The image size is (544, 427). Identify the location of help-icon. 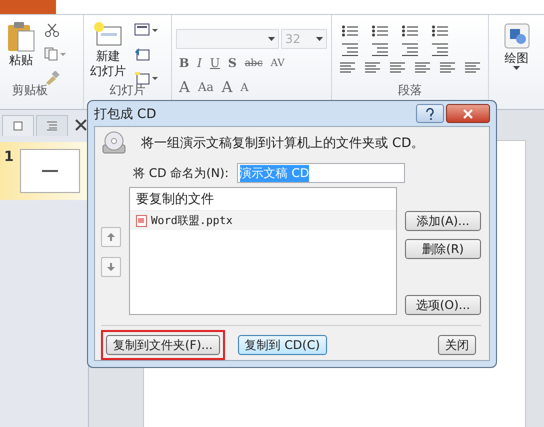
(430, 114).